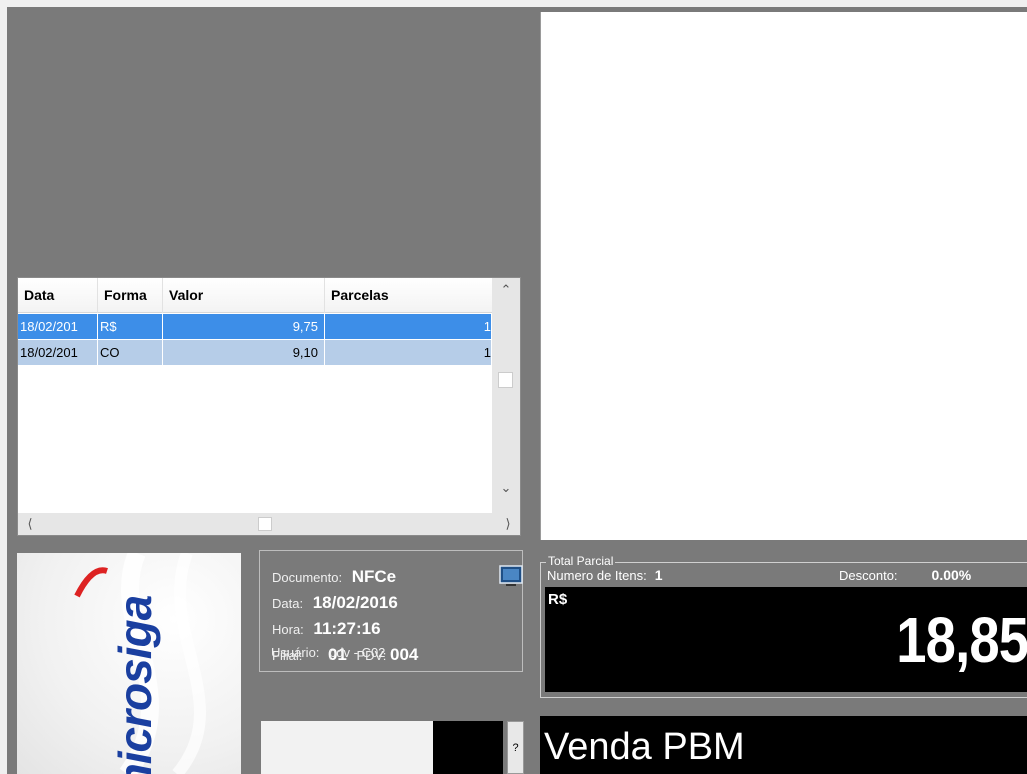  What do you see at coordinates (581, 561) in the screenshot?
I see `total-parcial-legend: Total Parcial` at bounding box center [581, 561].